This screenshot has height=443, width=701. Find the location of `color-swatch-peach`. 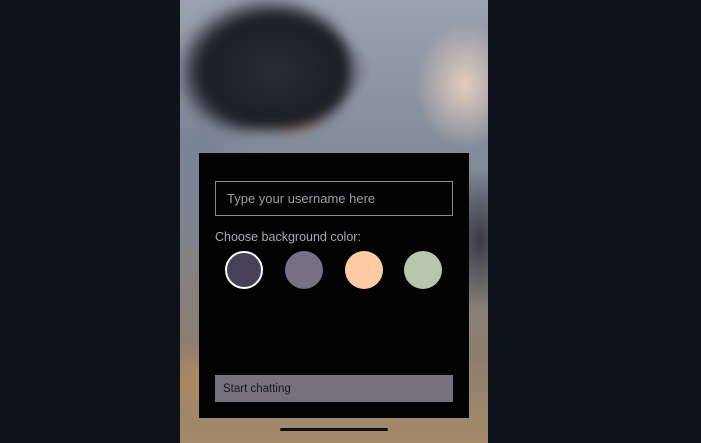

color-swatch-peach is located at coordinates (364, 270).